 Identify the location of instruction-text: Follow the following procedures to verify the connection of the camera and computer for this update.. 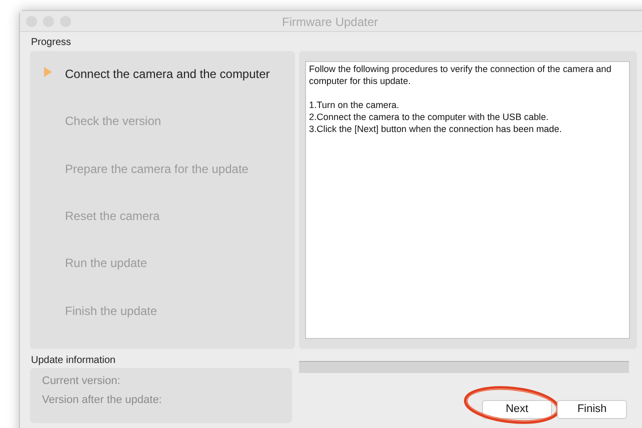
(460, 75).